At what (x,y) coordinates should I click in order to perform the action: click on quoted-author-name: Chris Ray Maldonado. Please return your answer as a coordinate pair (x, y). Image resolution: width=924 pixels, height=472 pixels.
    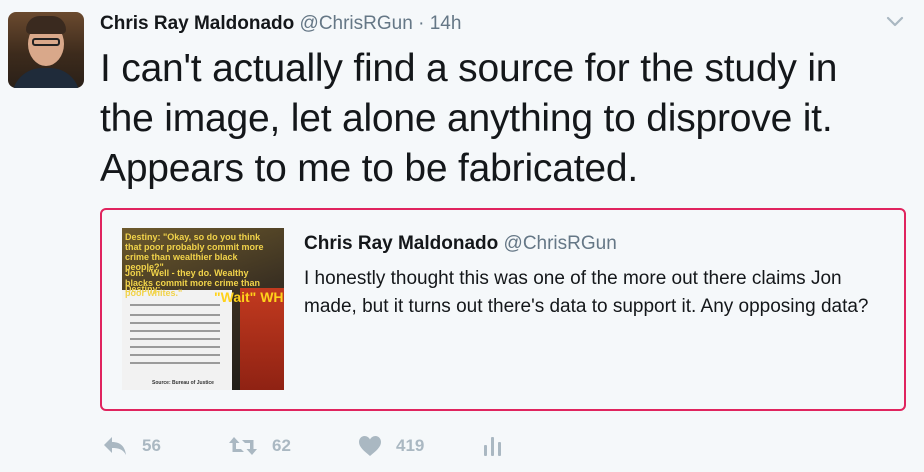
    Looking at the image, I should click on (401, 243).